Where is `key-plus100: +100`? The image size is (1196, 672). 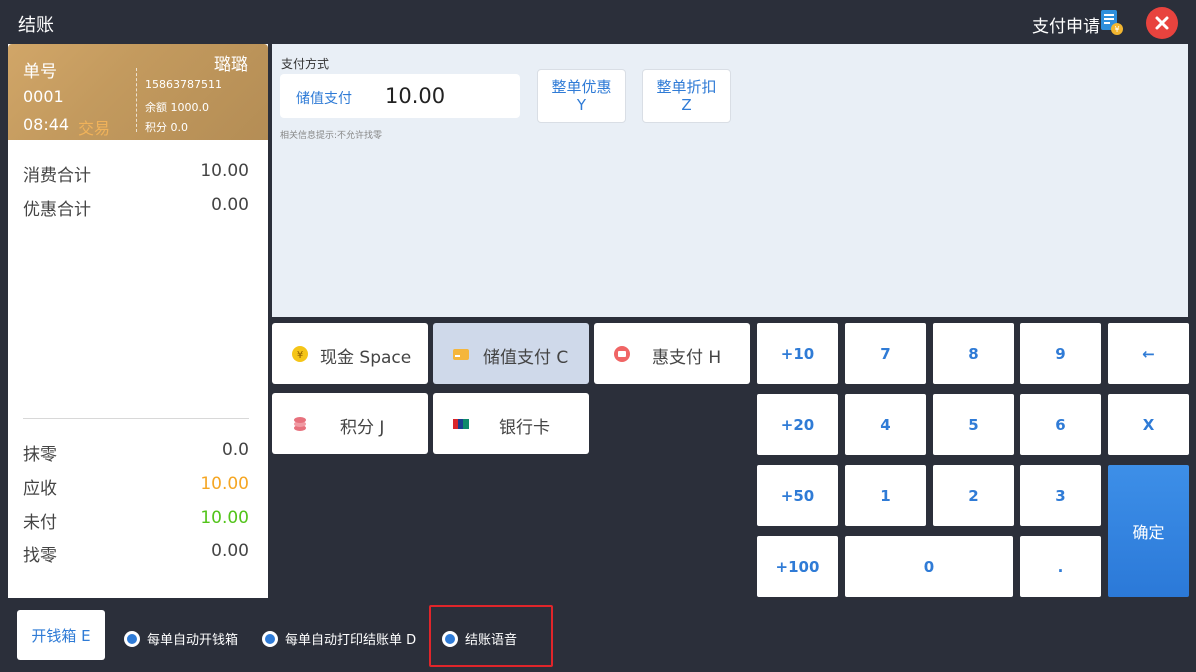
key-plus100: +100 is located at coordinates (797, 566).